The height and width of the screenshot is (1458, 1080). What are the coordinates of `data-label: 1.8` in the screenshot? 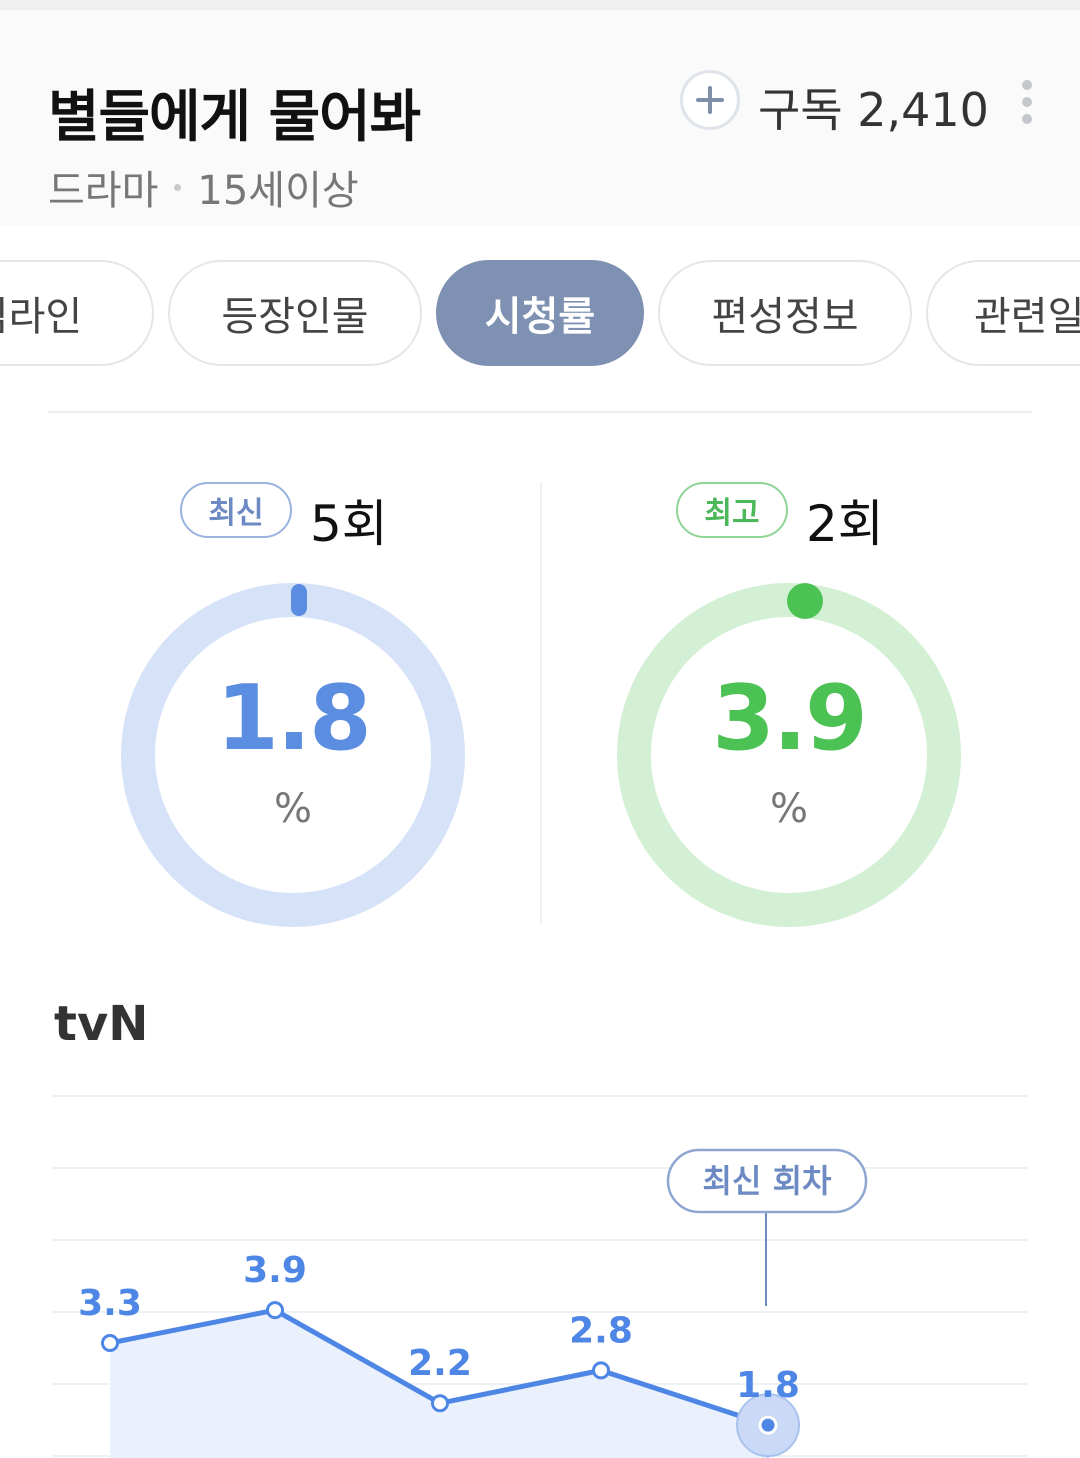 It's located at (768, 1385).